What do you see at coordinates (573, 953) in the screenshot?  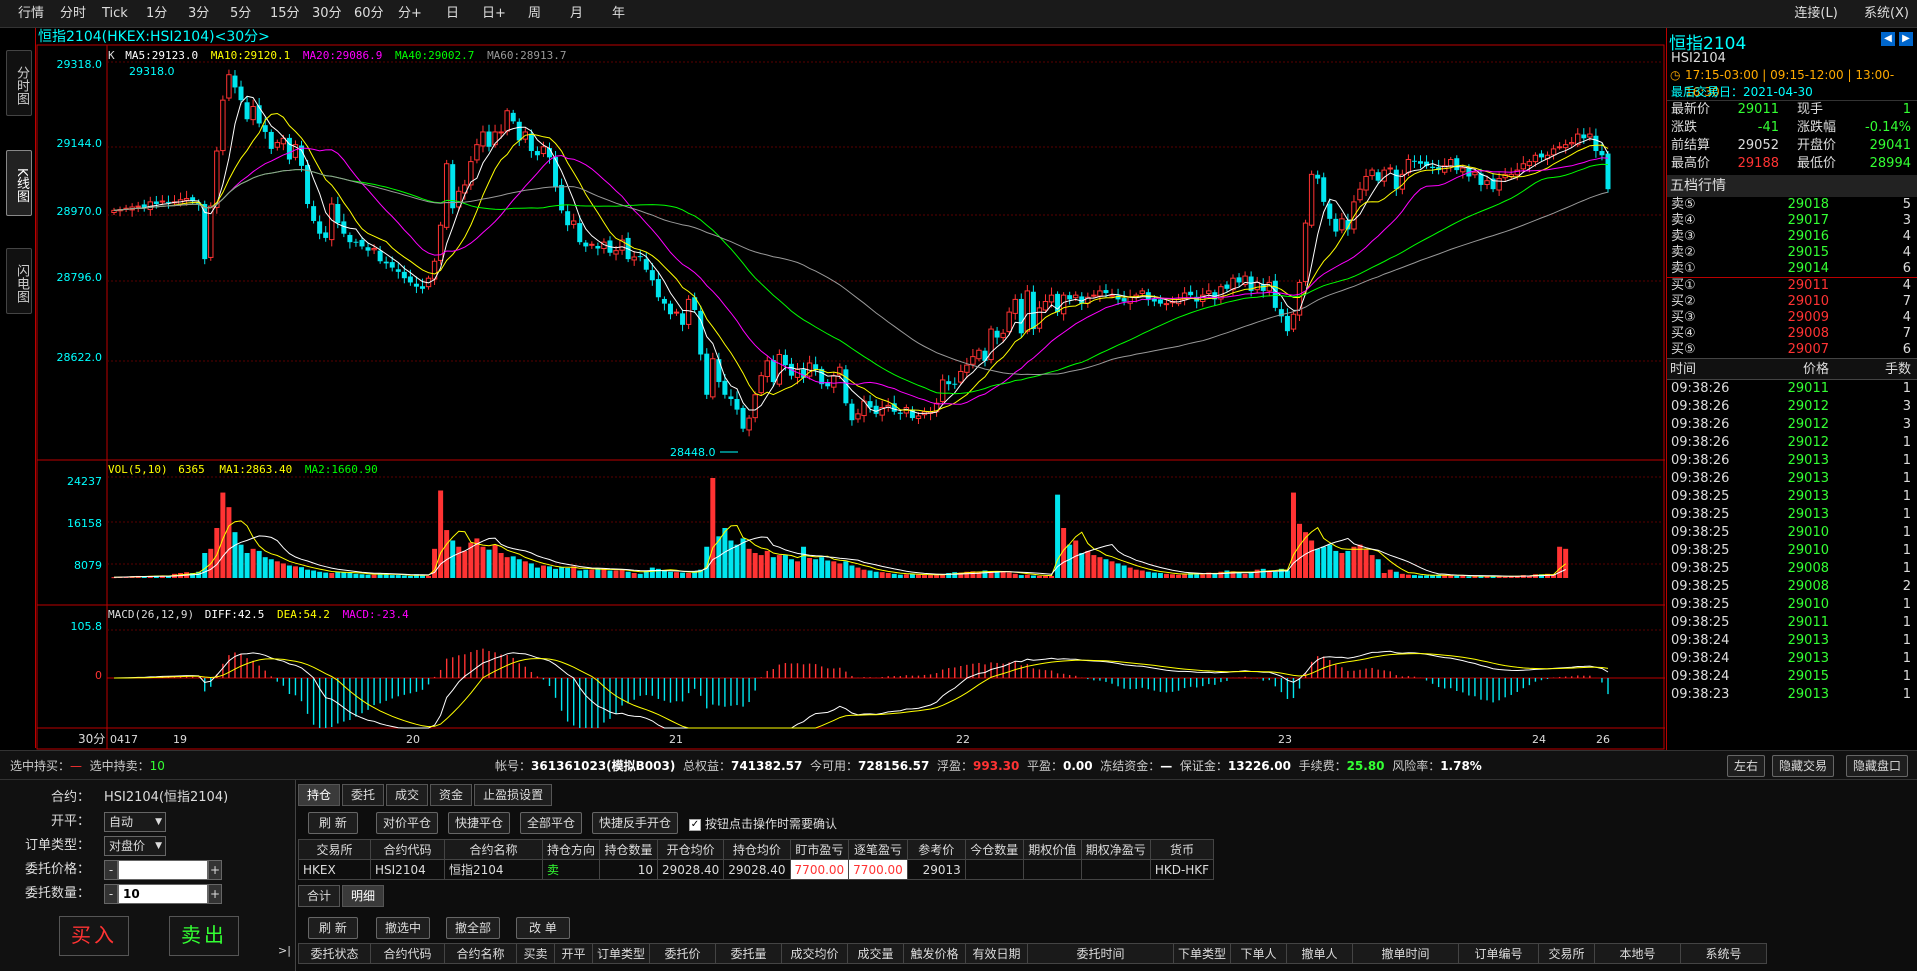 I see `column-header: 开平` at bounding box center [573, 953].